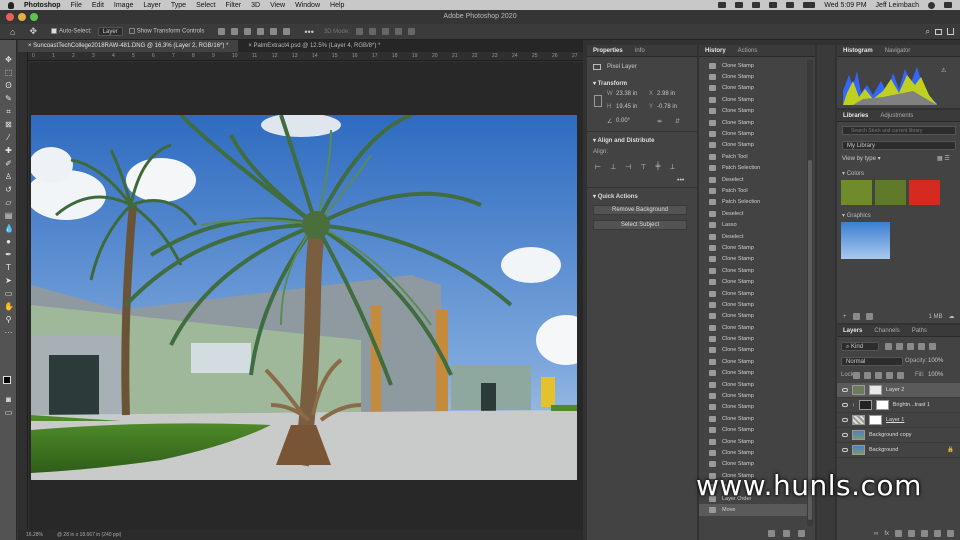 Image resolution: width=960 pixels, height=540 pixels. I want to click on apple-icon, so click(11, 5).